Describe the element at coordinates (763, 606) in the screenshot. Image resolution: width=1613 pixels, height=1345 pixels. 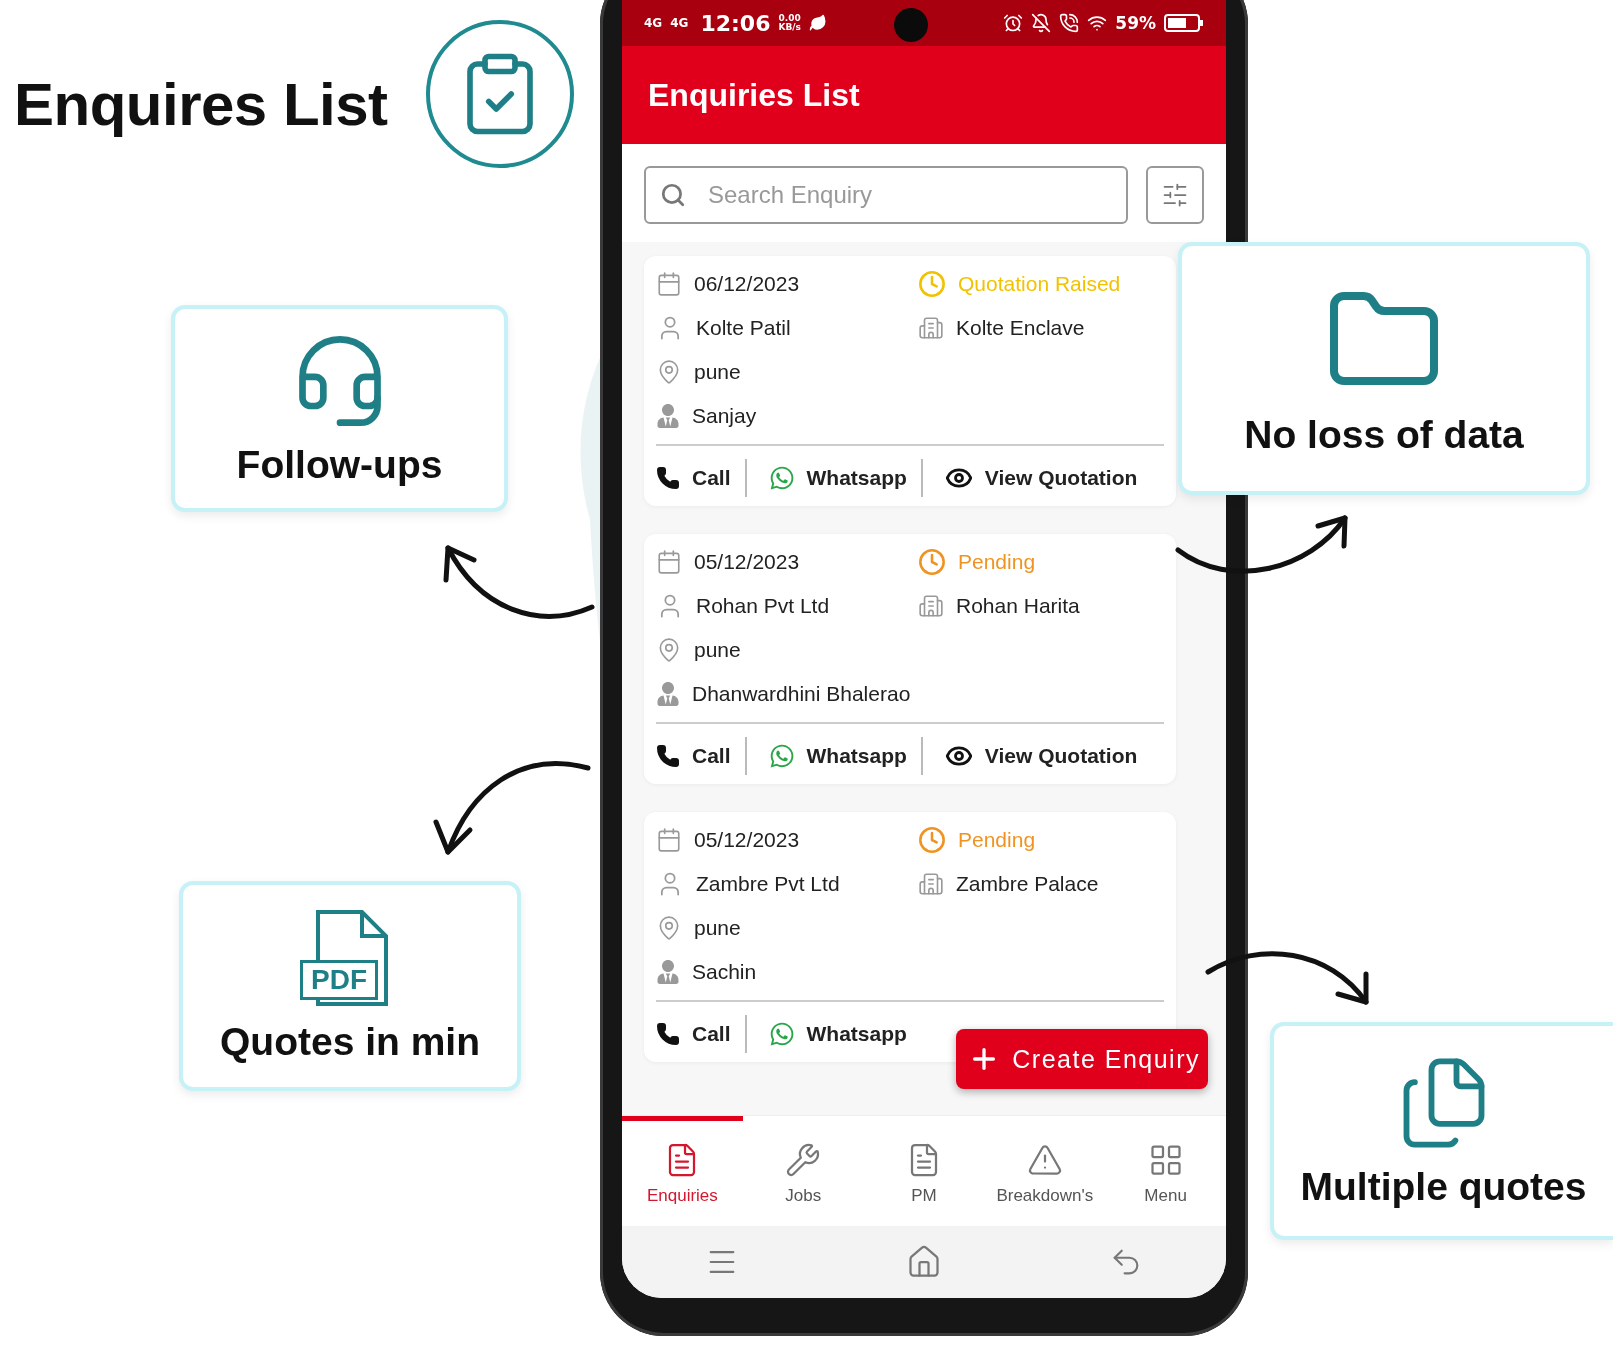
I see `customer-name: Rohan Pvt Ltd` at that location.